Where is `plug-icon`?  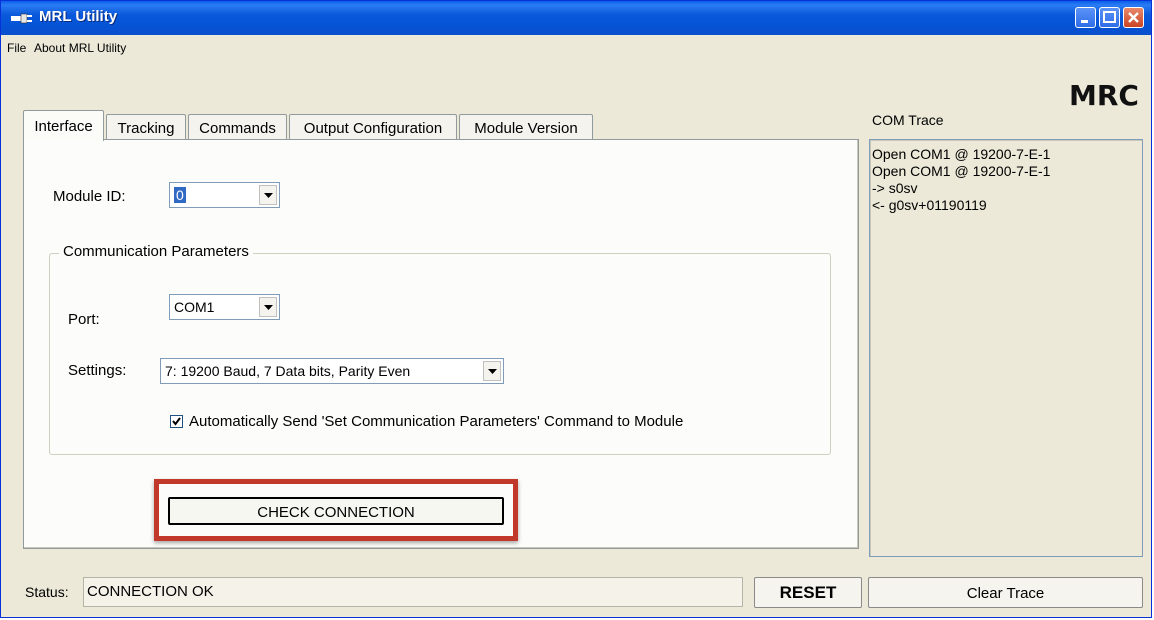 plug-icon is located at coordinates (21, 18).